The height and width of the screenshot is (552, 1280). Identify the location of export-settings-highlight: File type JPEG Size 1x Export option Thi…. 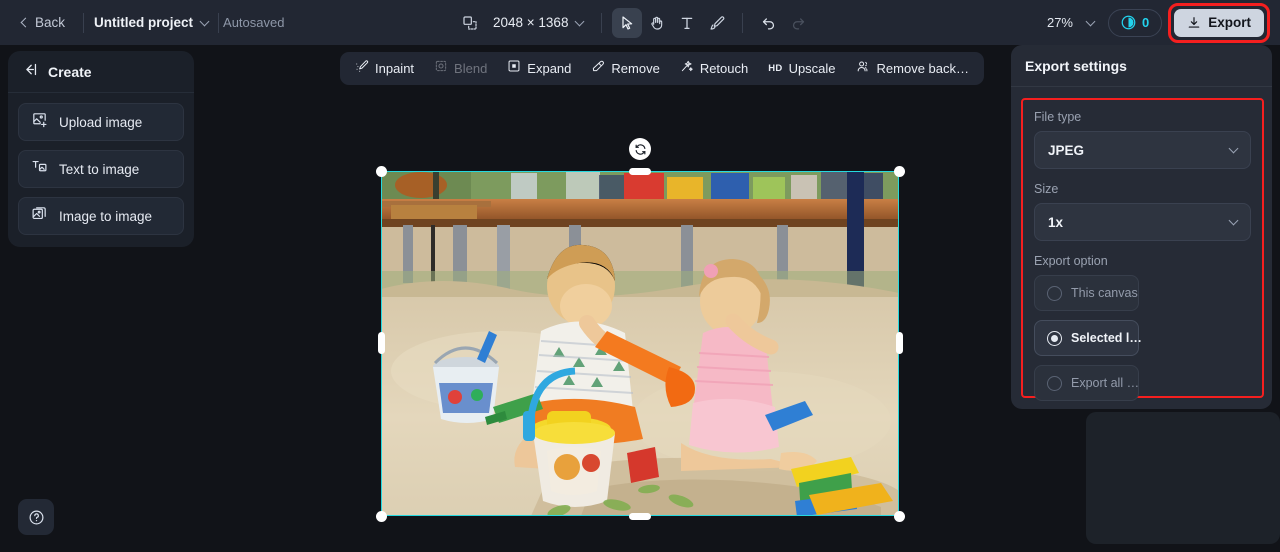
(1142, 249).